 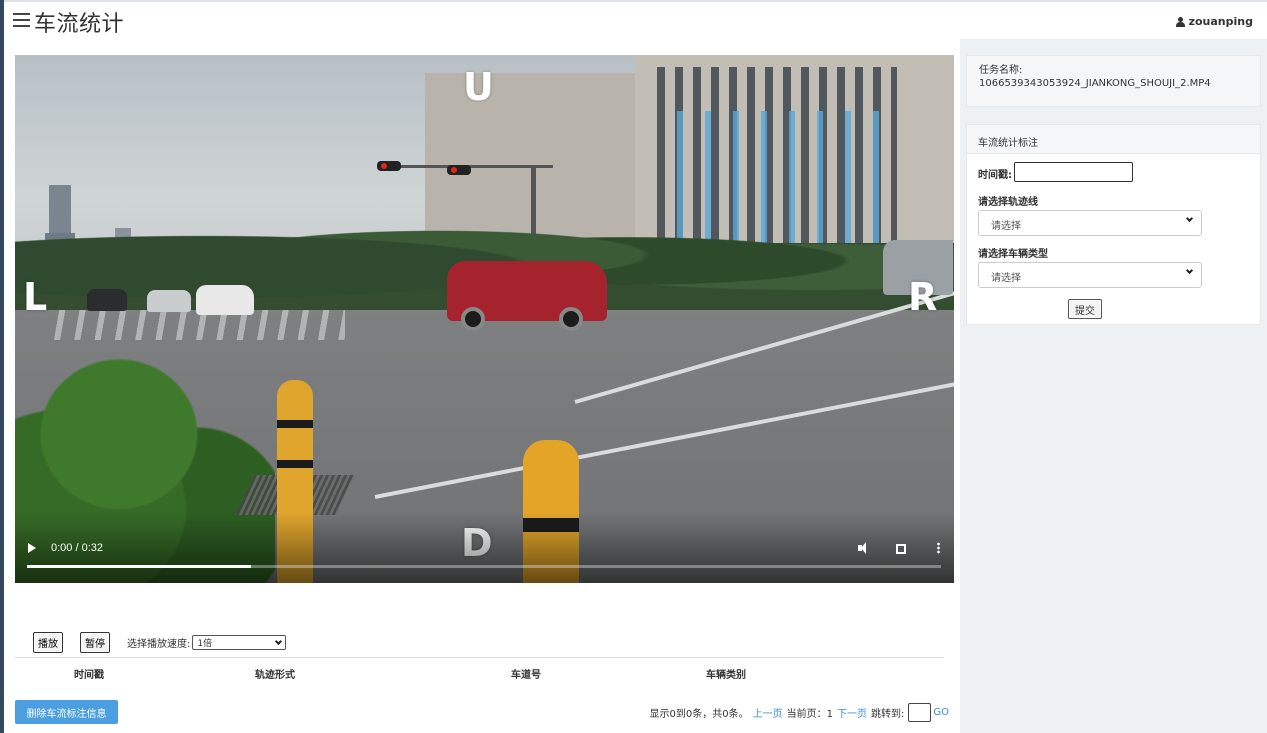 I want to click on column-header-timestamp: 时间戳, so click(x=89, y=675).